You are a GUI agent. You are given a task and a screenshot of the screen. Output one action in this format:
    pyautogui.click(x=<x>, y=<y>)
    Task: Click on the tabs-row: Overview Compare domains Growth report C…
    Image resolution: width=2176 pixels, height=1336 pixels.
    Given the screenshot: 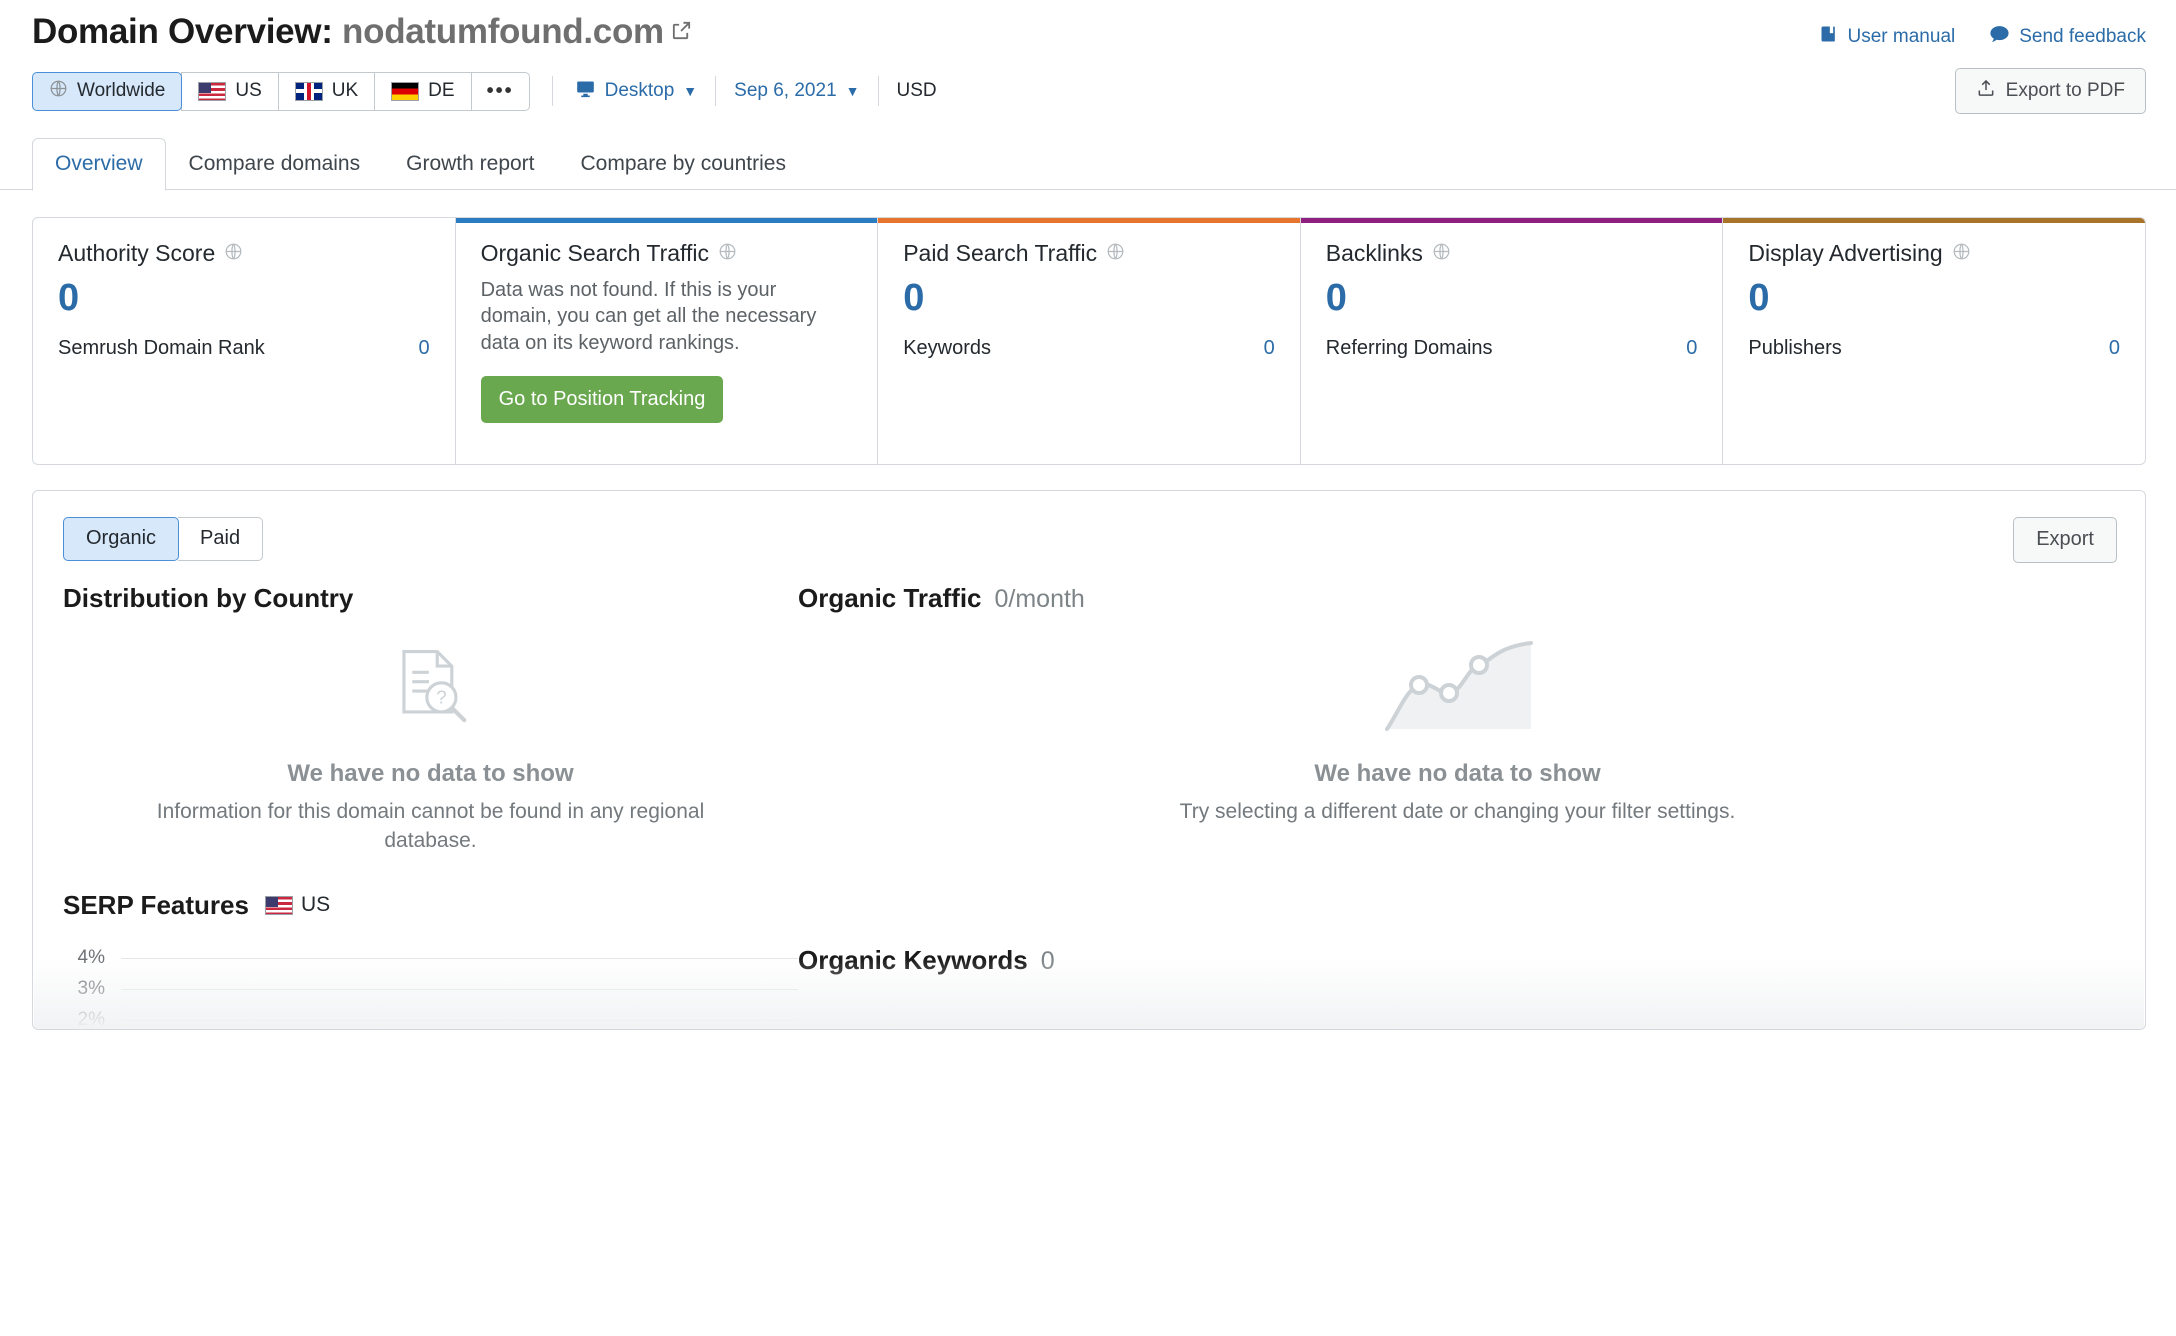 What is the action you would take?
    pyautogui.click(x=1088, y=162)
    